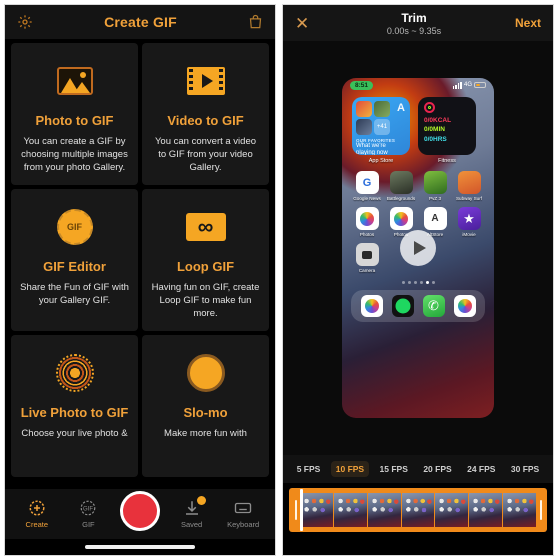  What do you see at coordinates (350, 469) in the screenshot?
I see `fps-option-10: 10 FPS` at bounding box center [350, 469].